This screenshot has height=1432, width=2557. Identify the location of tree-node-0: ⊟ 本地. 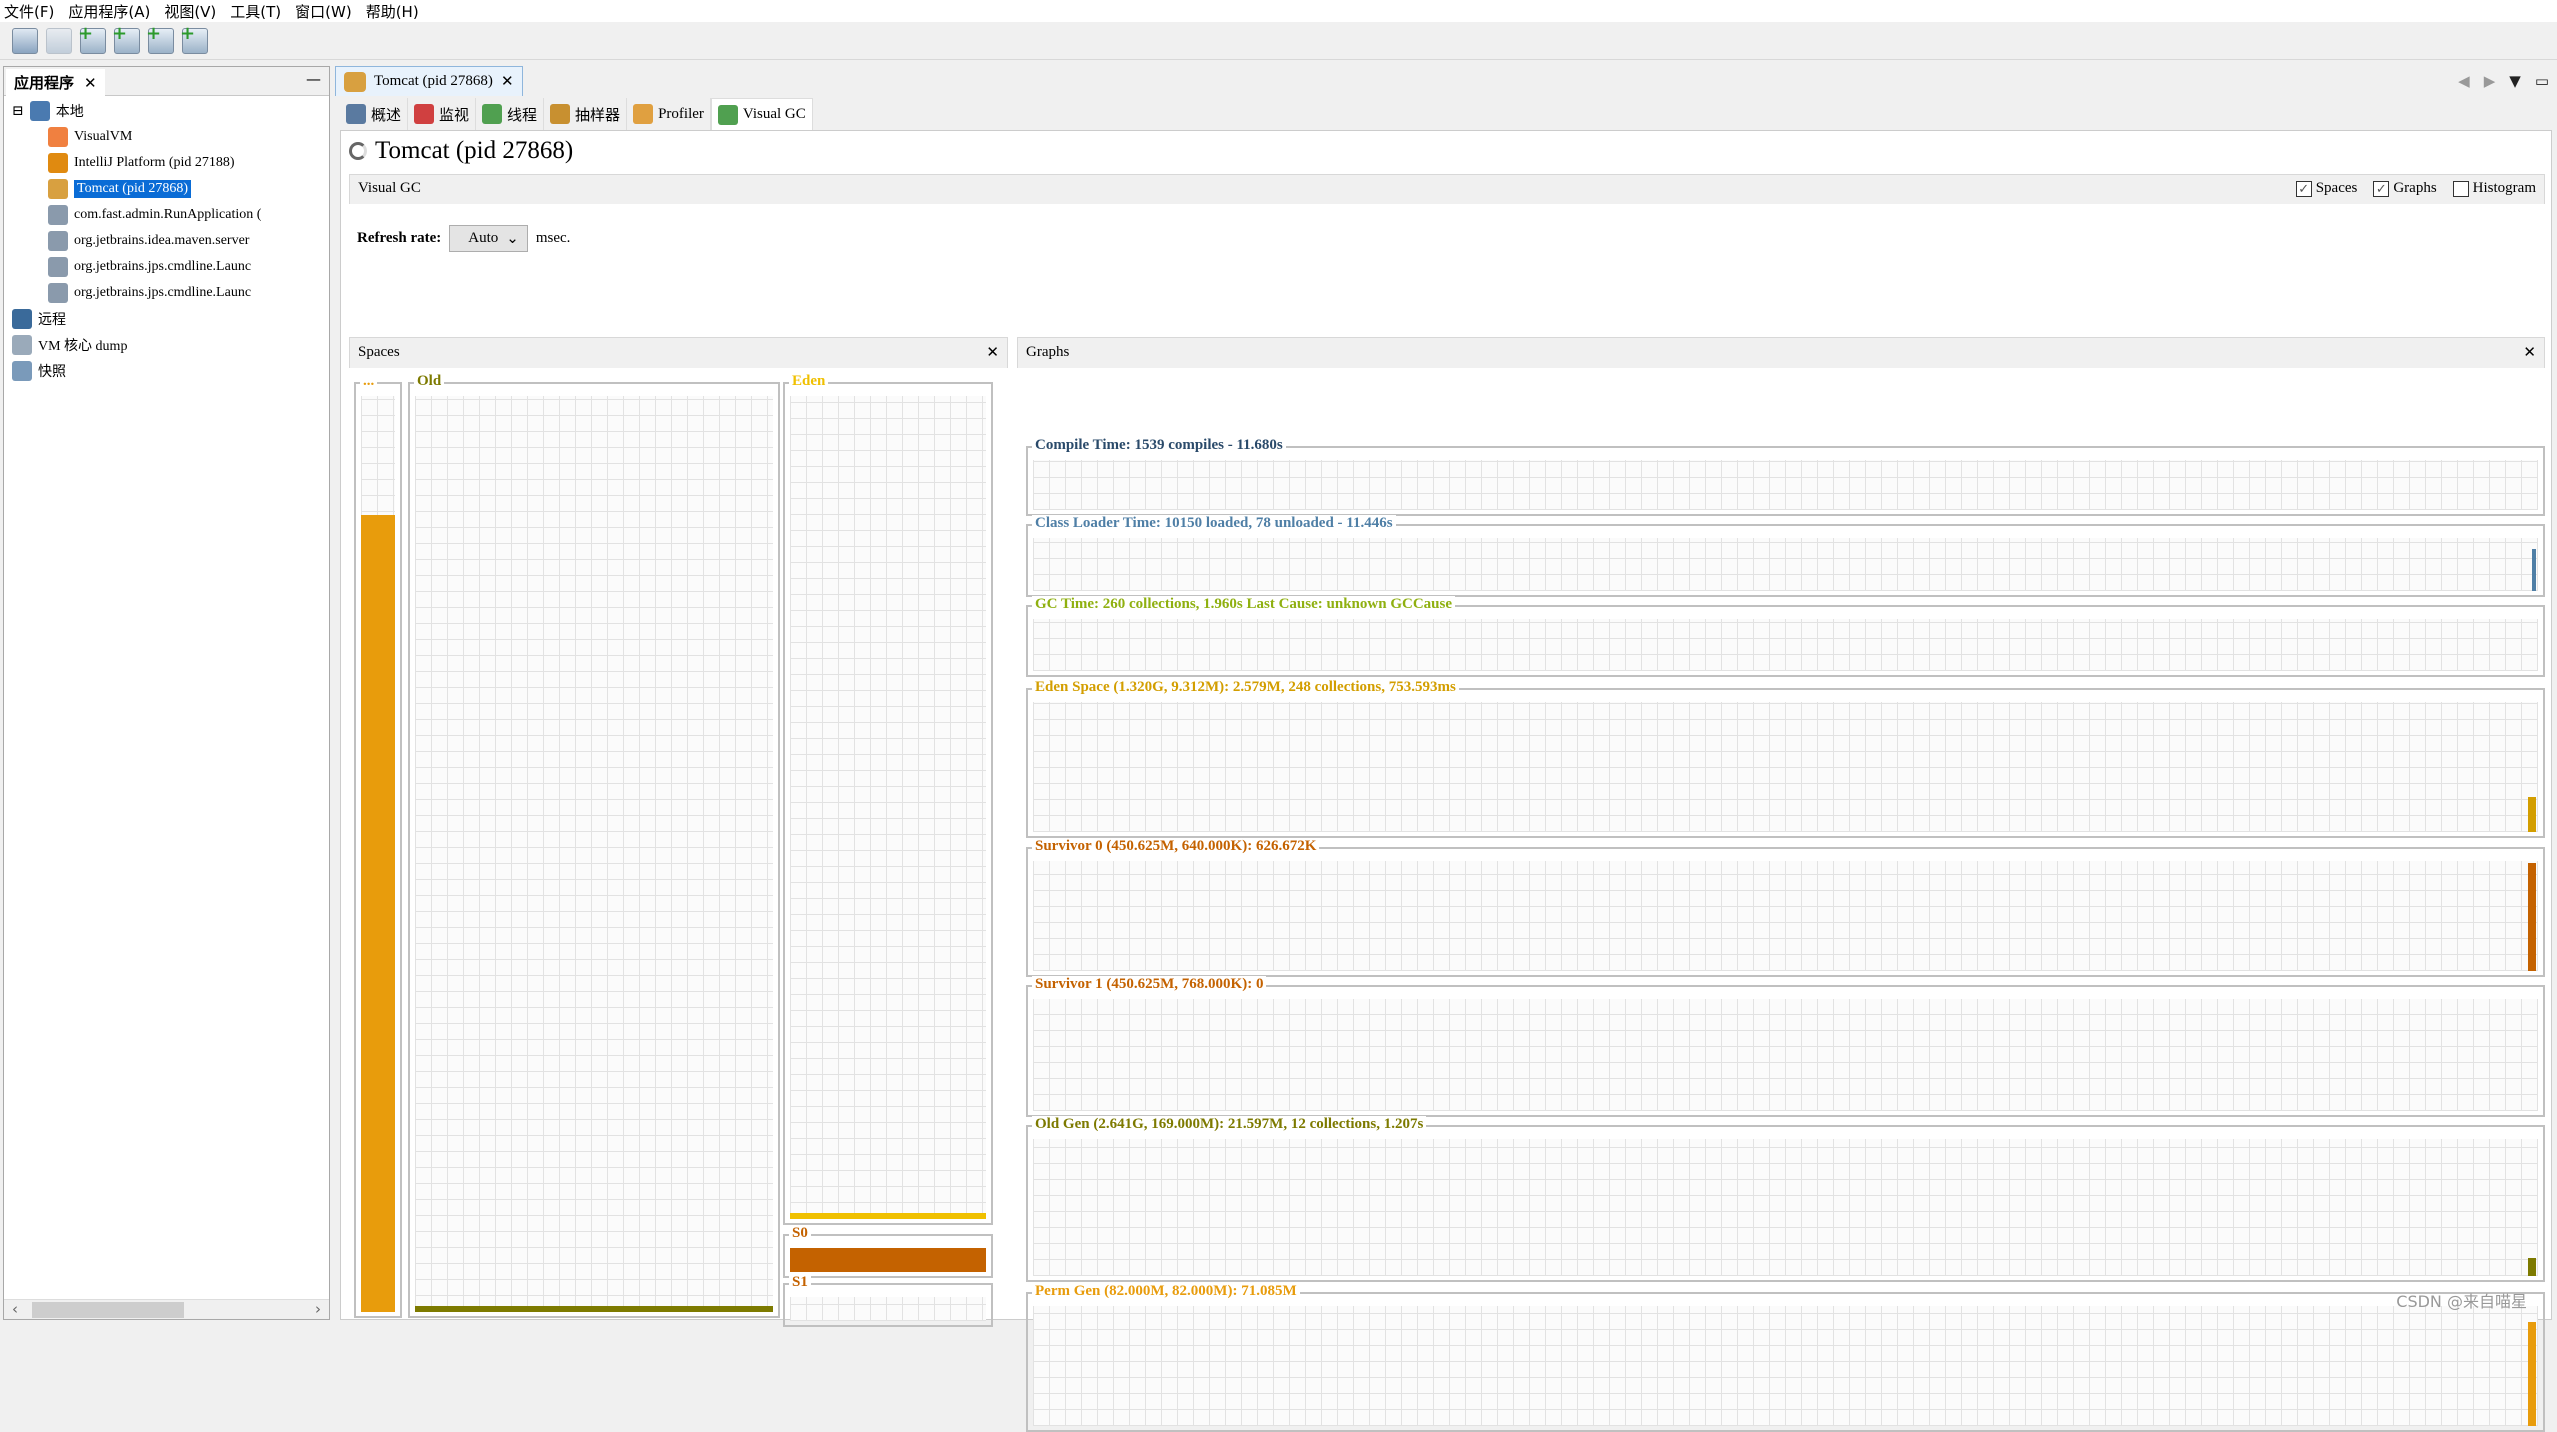
(48, 111).